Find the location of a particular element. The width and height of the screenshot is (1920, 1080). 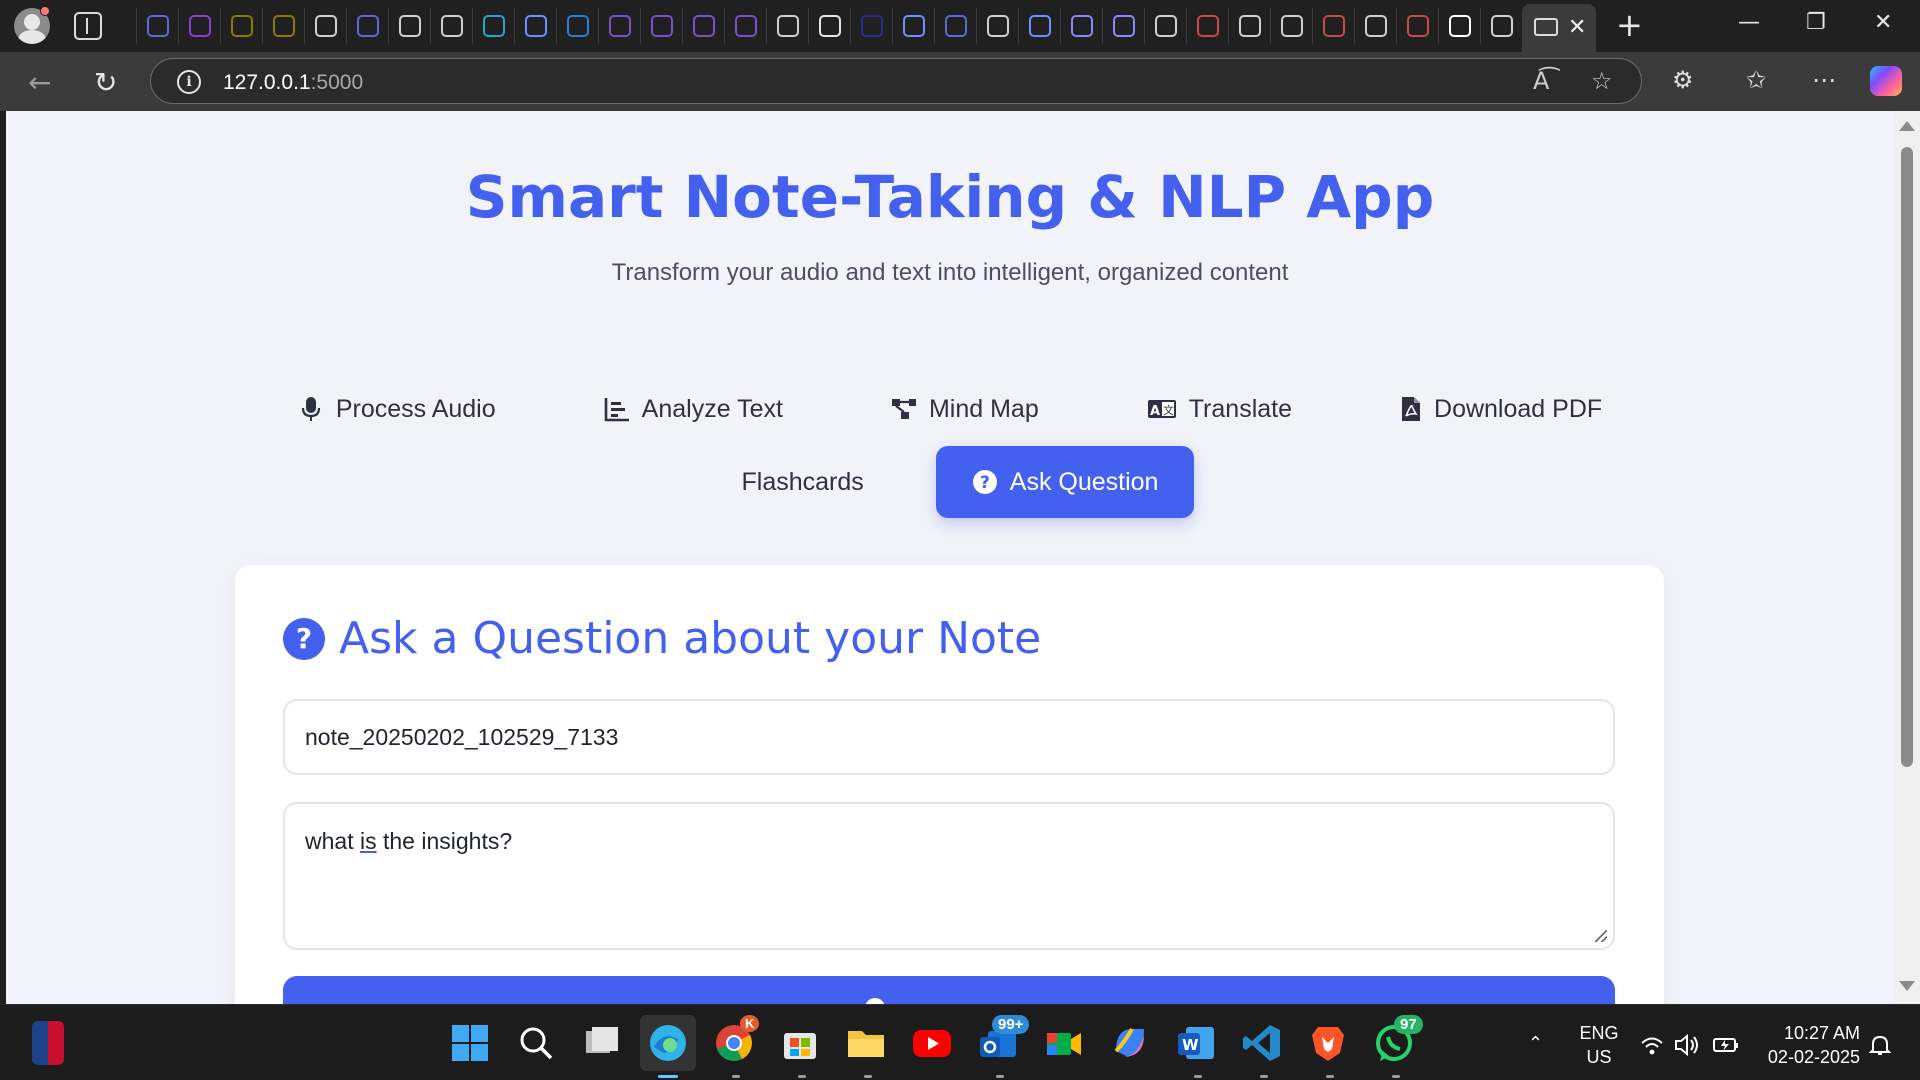

tab-label: Mind Map is located at coordinates (983, 408).